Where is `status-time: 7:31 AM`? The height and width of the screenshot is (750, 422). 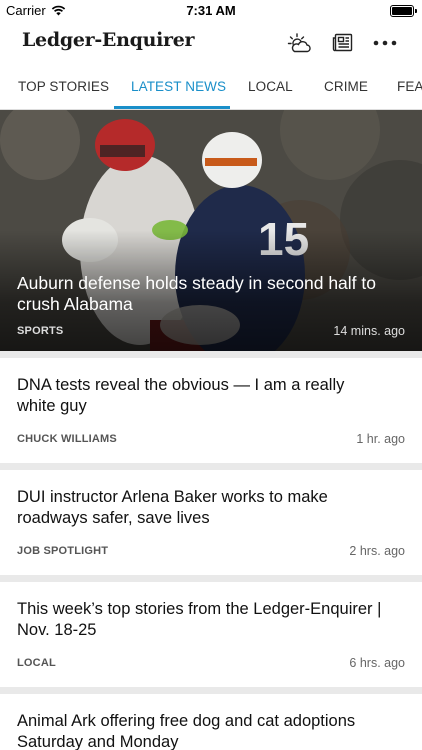 status-time: 7:31 AM is located at coordinates (211, 10).